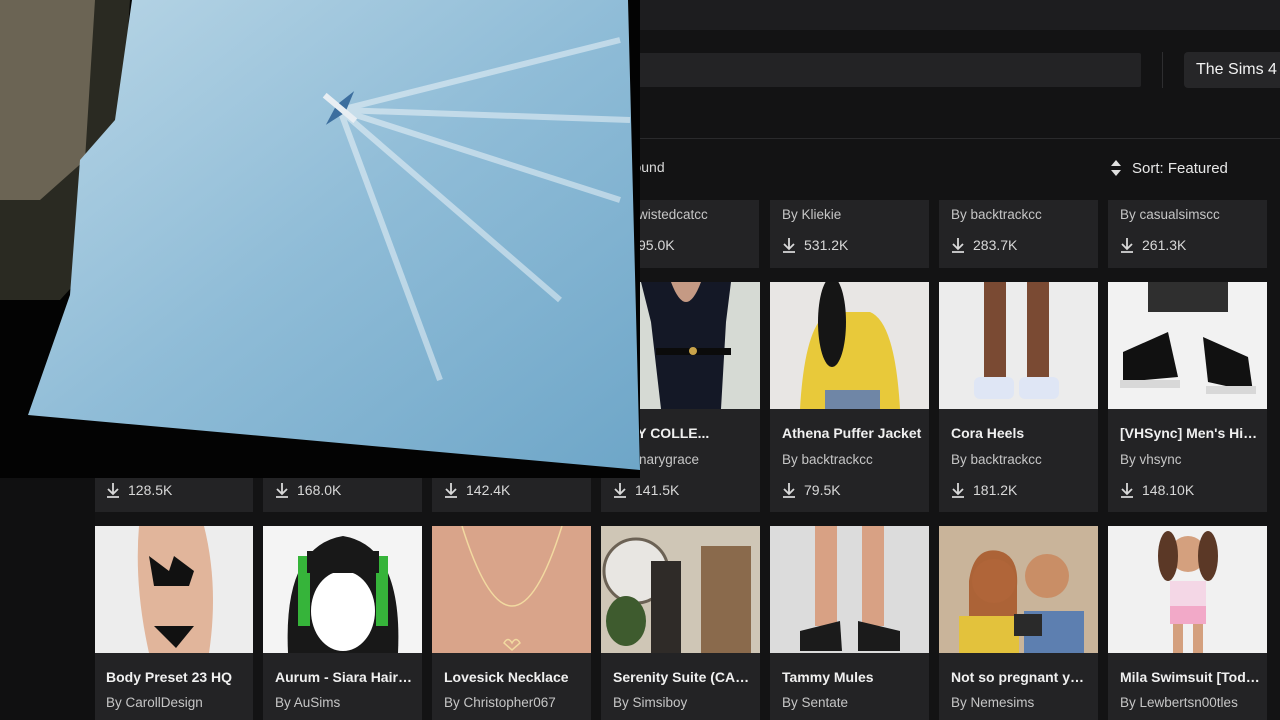  Describe the element at coordinates (169, 677) in the screenshot. I see `card-title: Body Preset 23 HQ` at that location.